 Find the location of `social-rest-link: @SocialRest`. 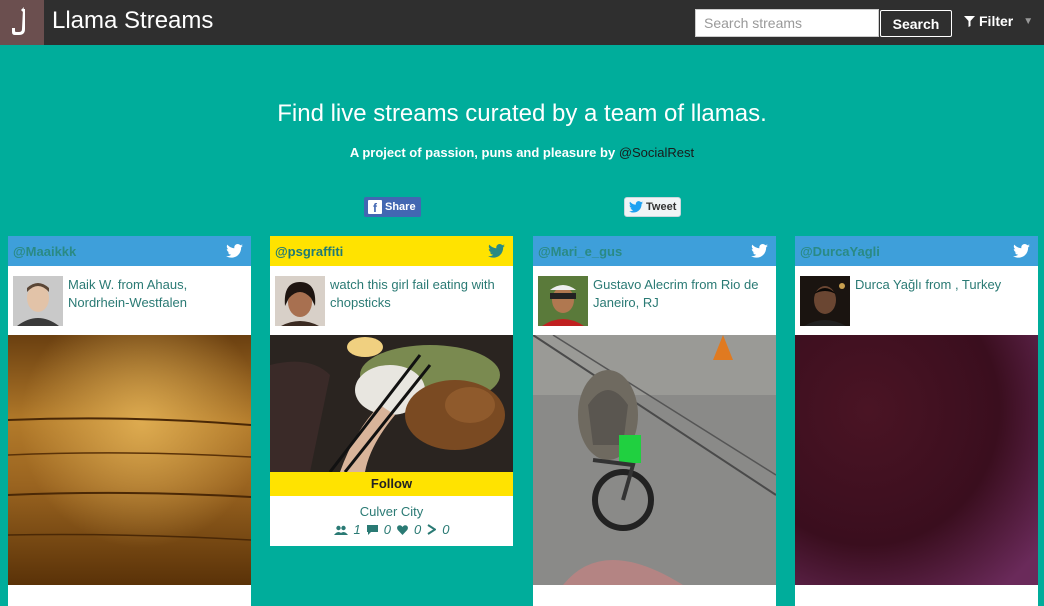

social-rest-link: @SocialRest is located at coordinates (656, 152).